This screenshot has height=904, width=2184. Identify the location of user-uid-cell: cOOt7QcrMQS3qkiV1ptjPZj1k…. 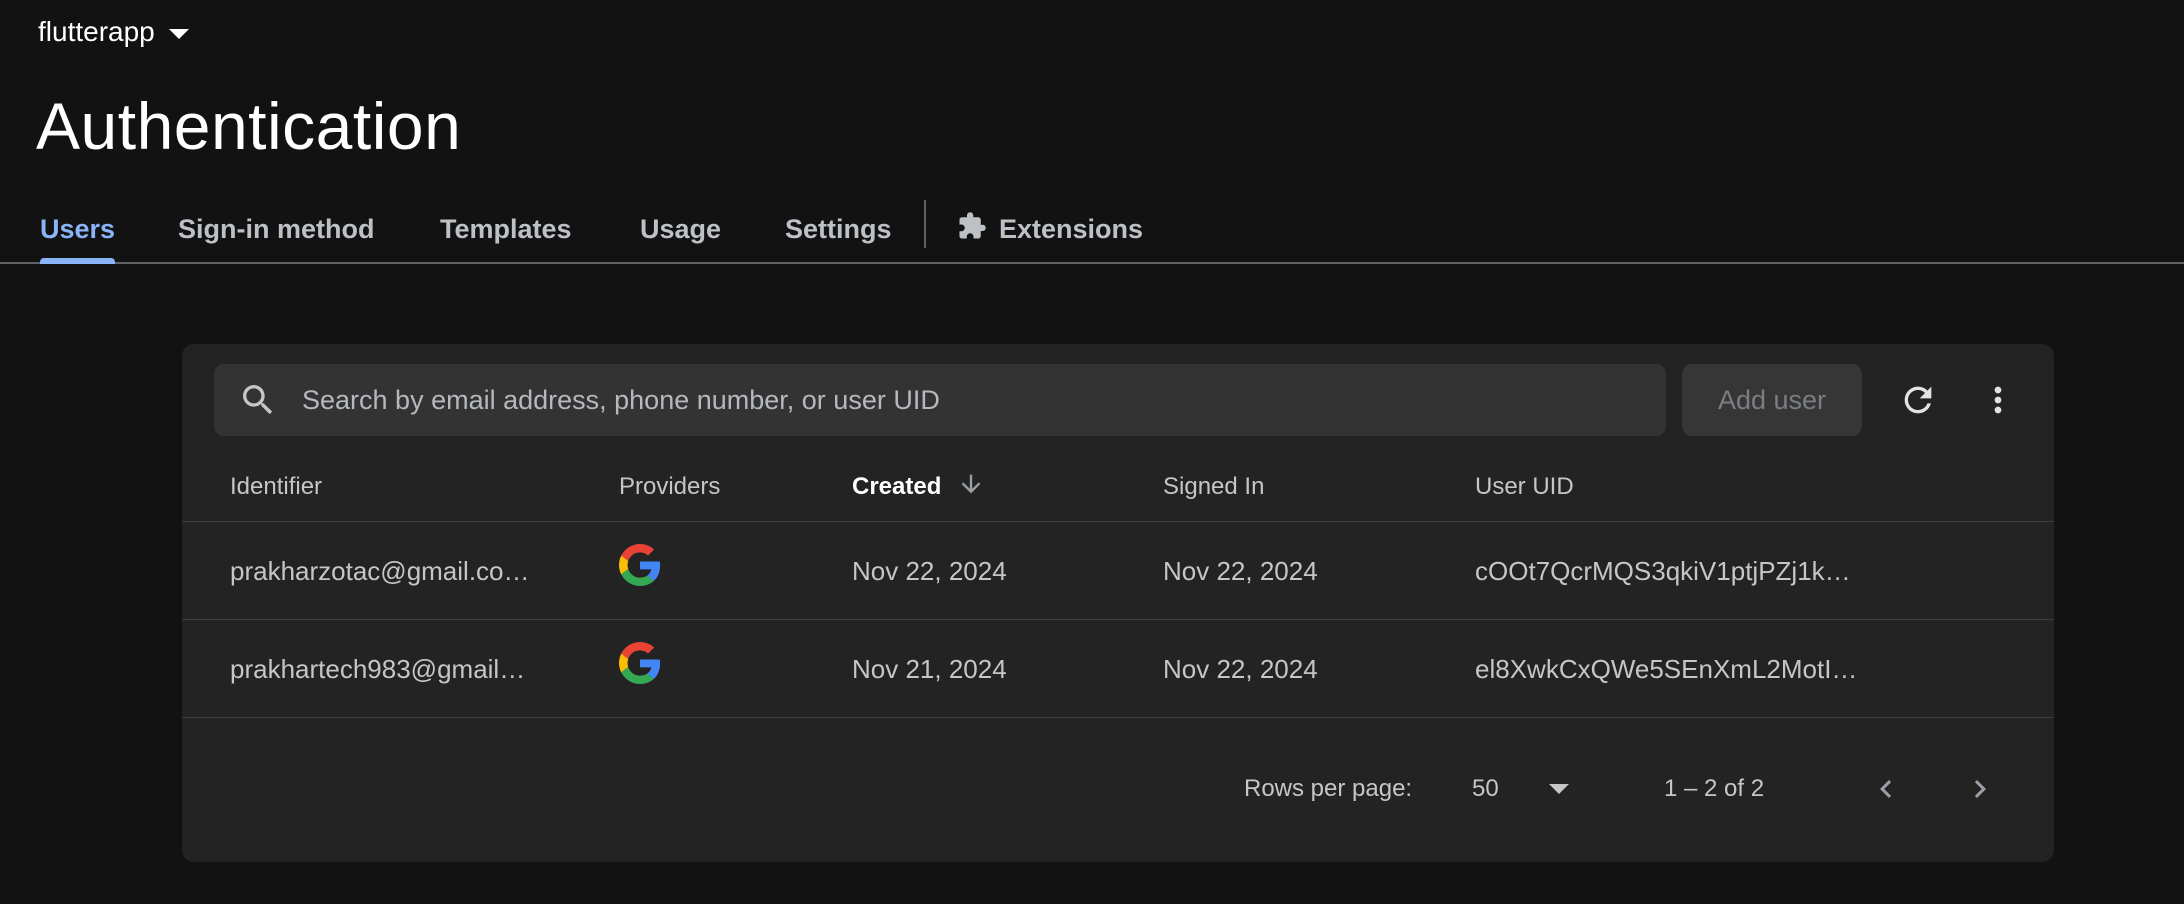
(1663, 570).